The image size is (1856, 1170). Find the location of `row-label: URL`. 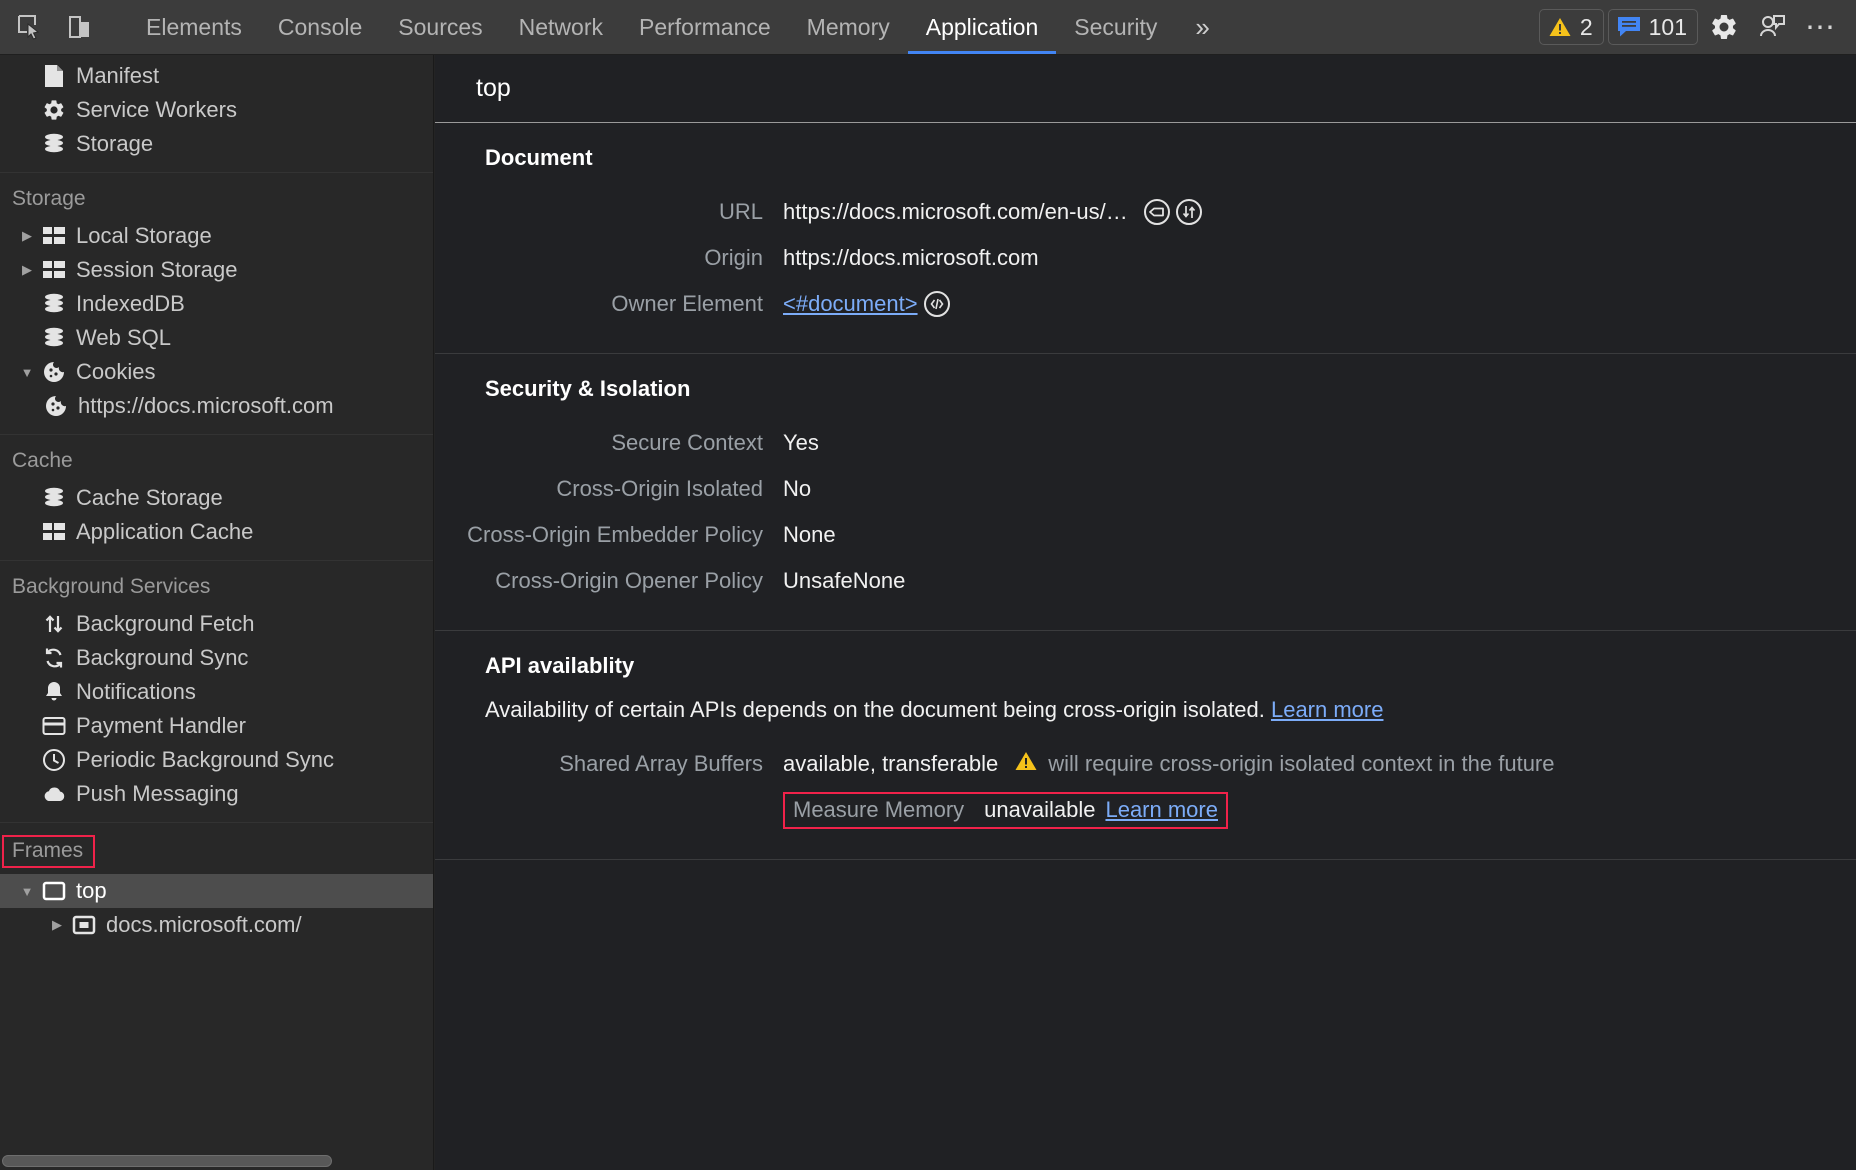

row-label: URL is located at coordinates (740, 211).